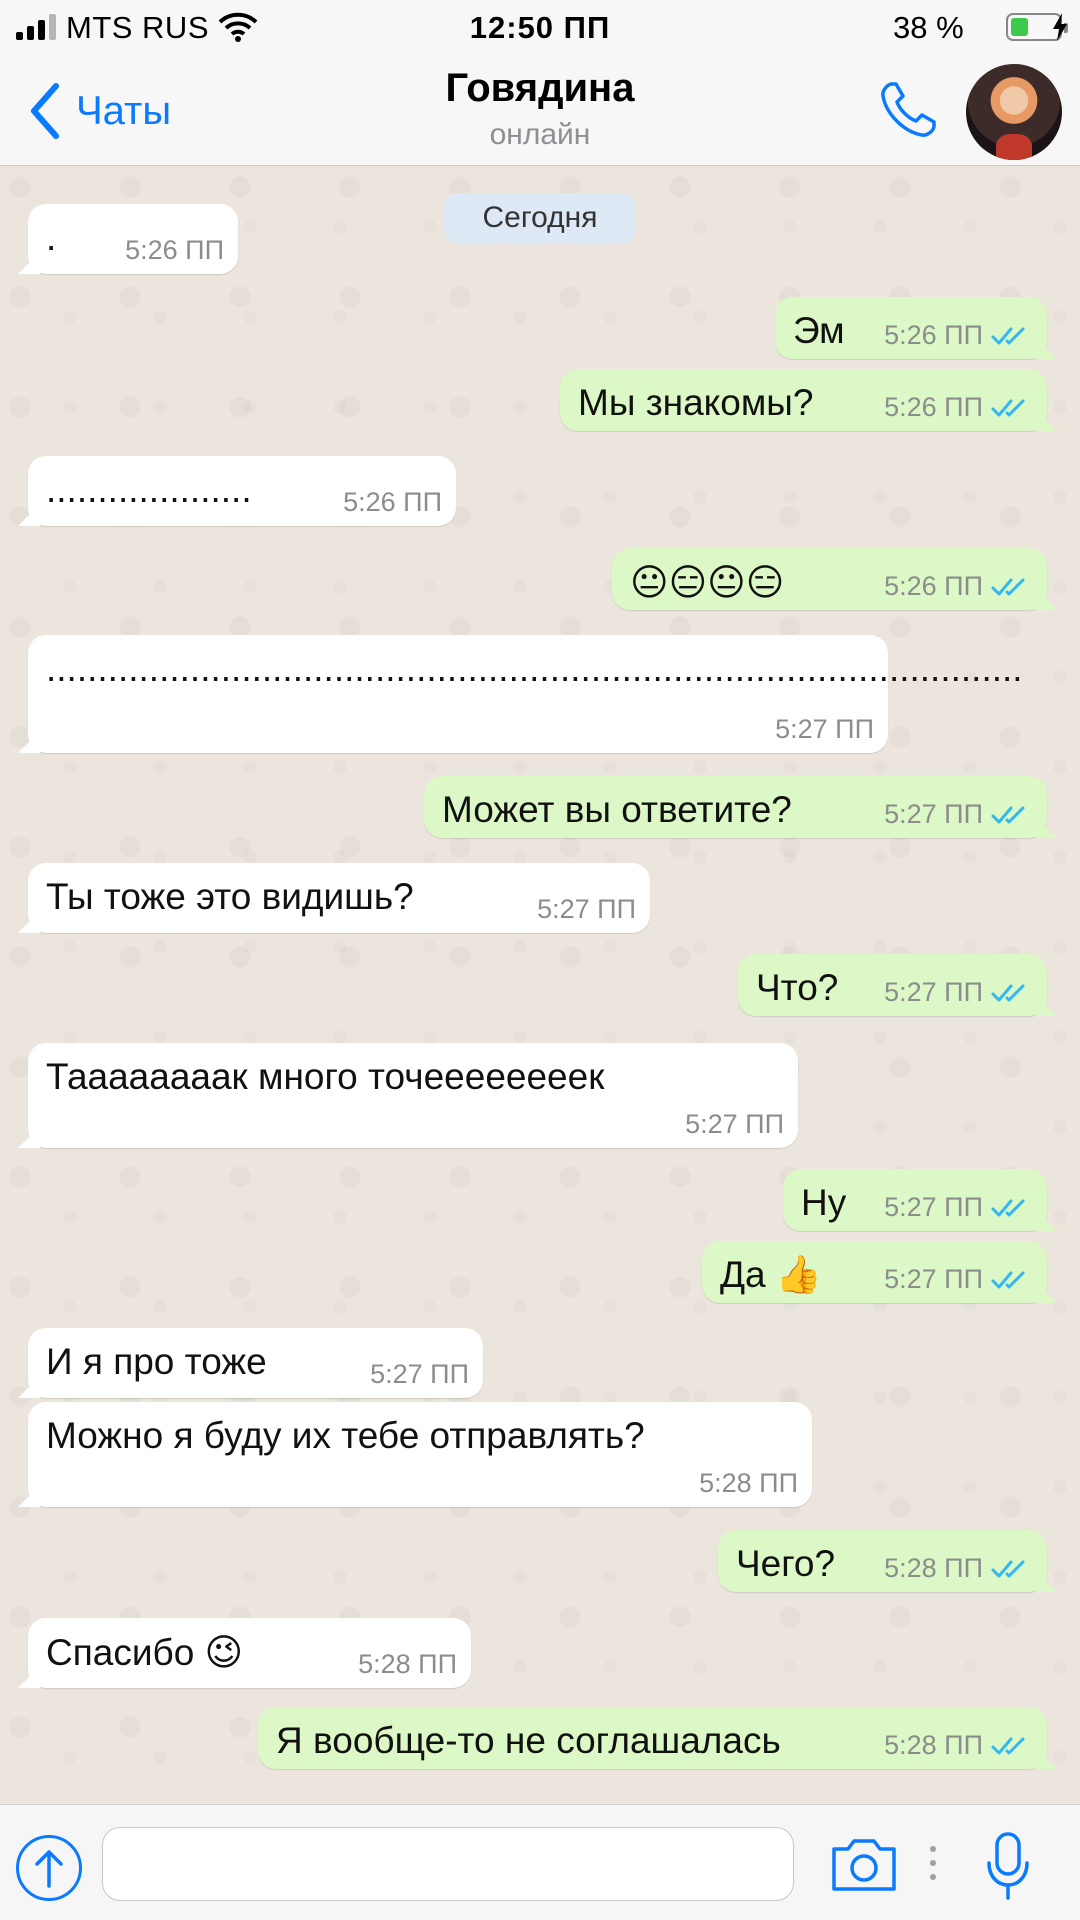  What do you see at coordinates (771, 1274) in the screenshot?
I see `message-text: Да 👍` at bounding box center [771, 1274].